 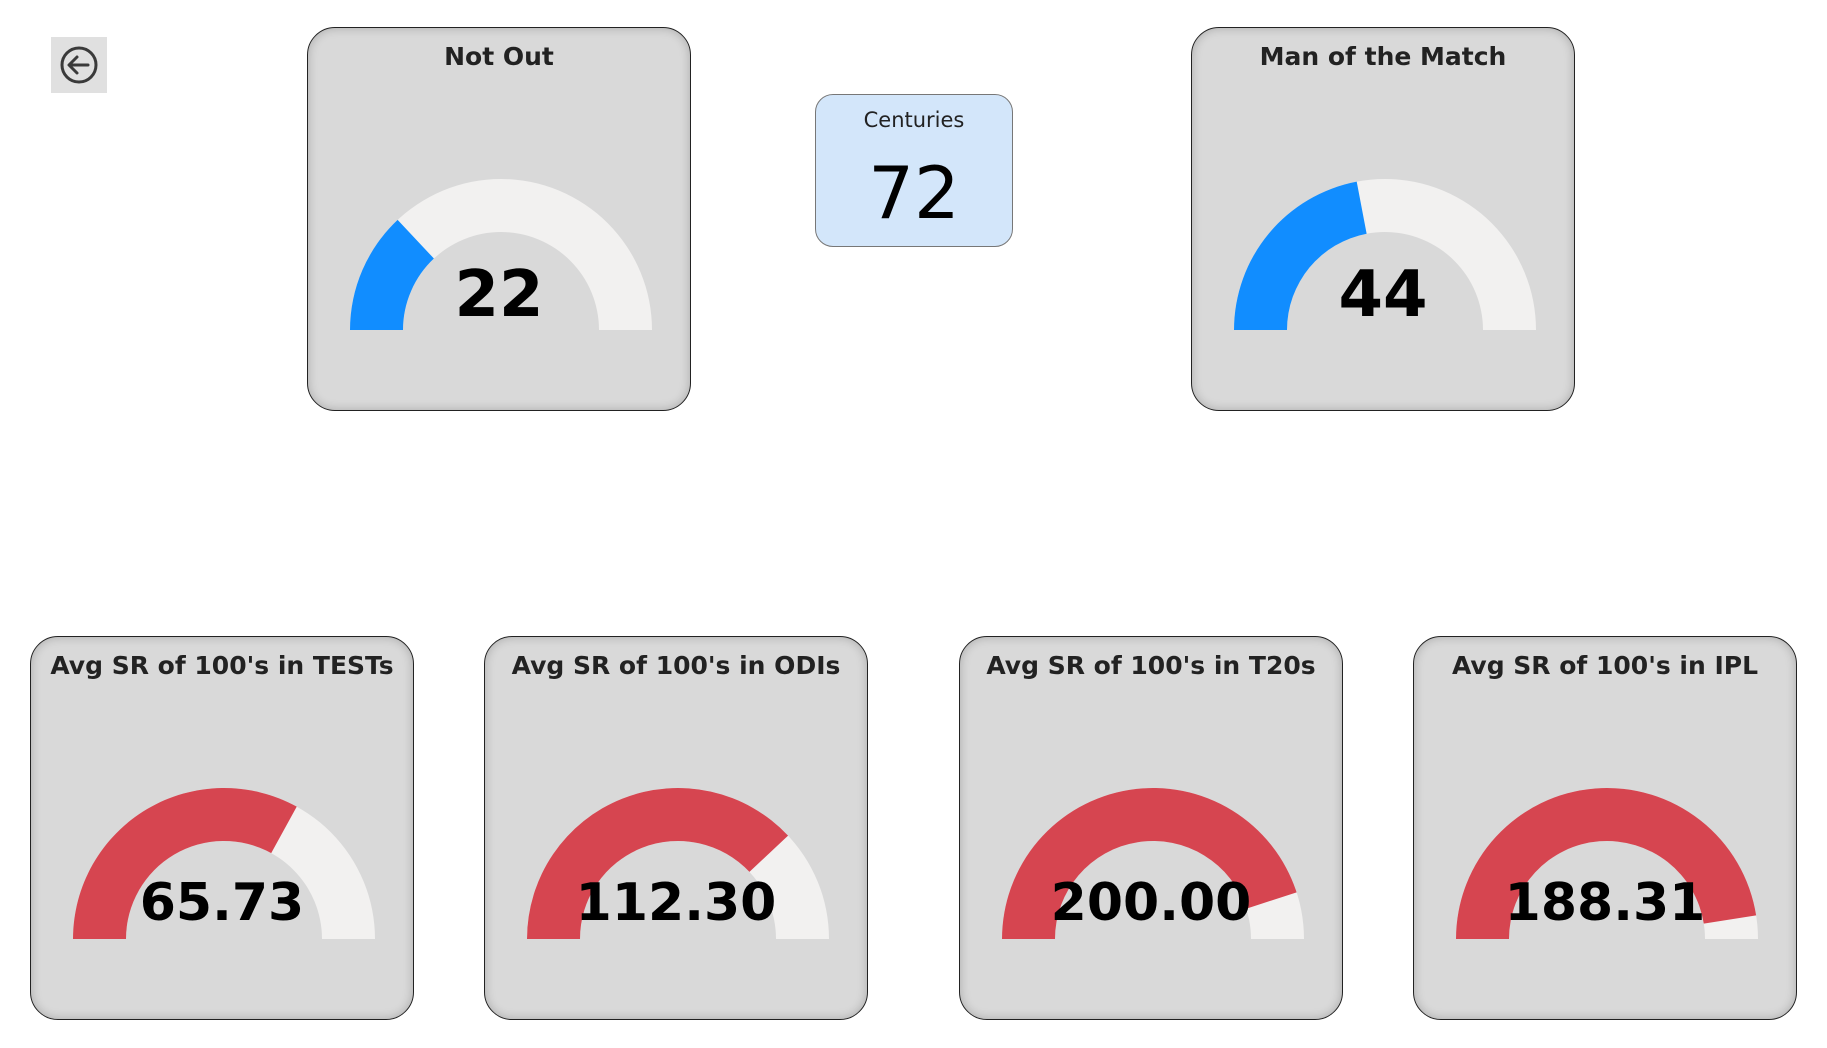 I want to click on sr-ipl-gauge, so click(x=1607, y=863).